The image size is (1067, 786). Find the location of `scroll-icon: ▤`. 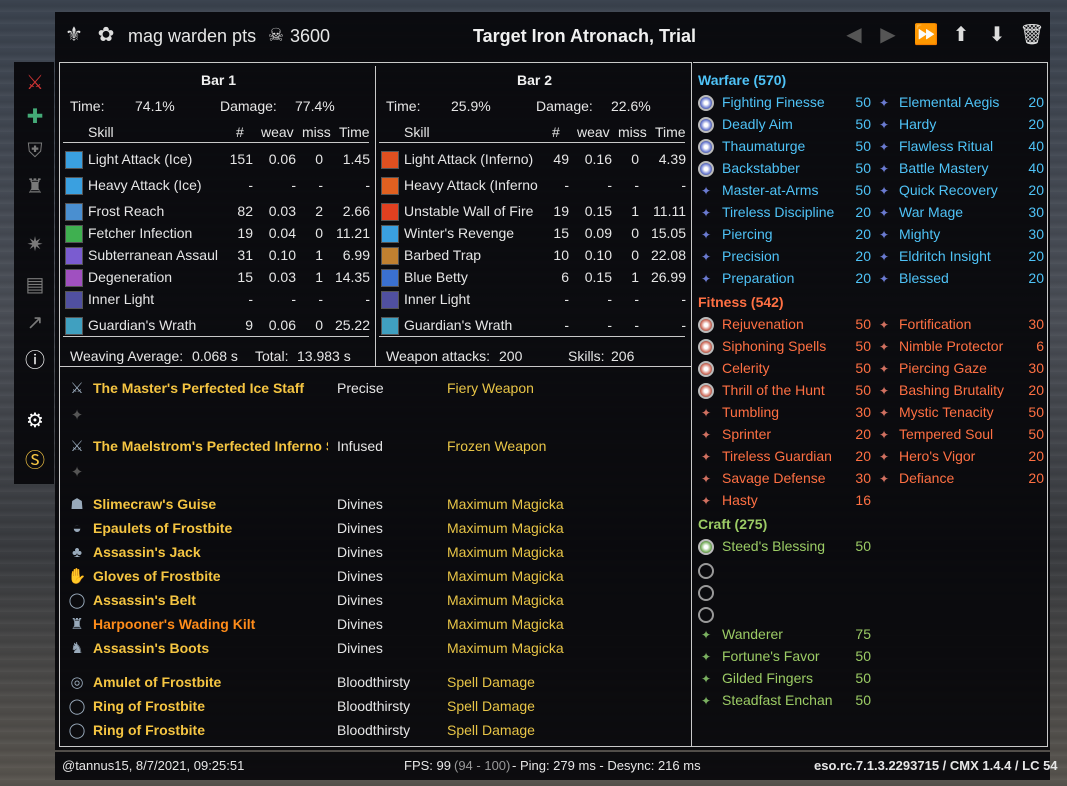

scroll-icon: ▤ is located at coordinates (35, 285).